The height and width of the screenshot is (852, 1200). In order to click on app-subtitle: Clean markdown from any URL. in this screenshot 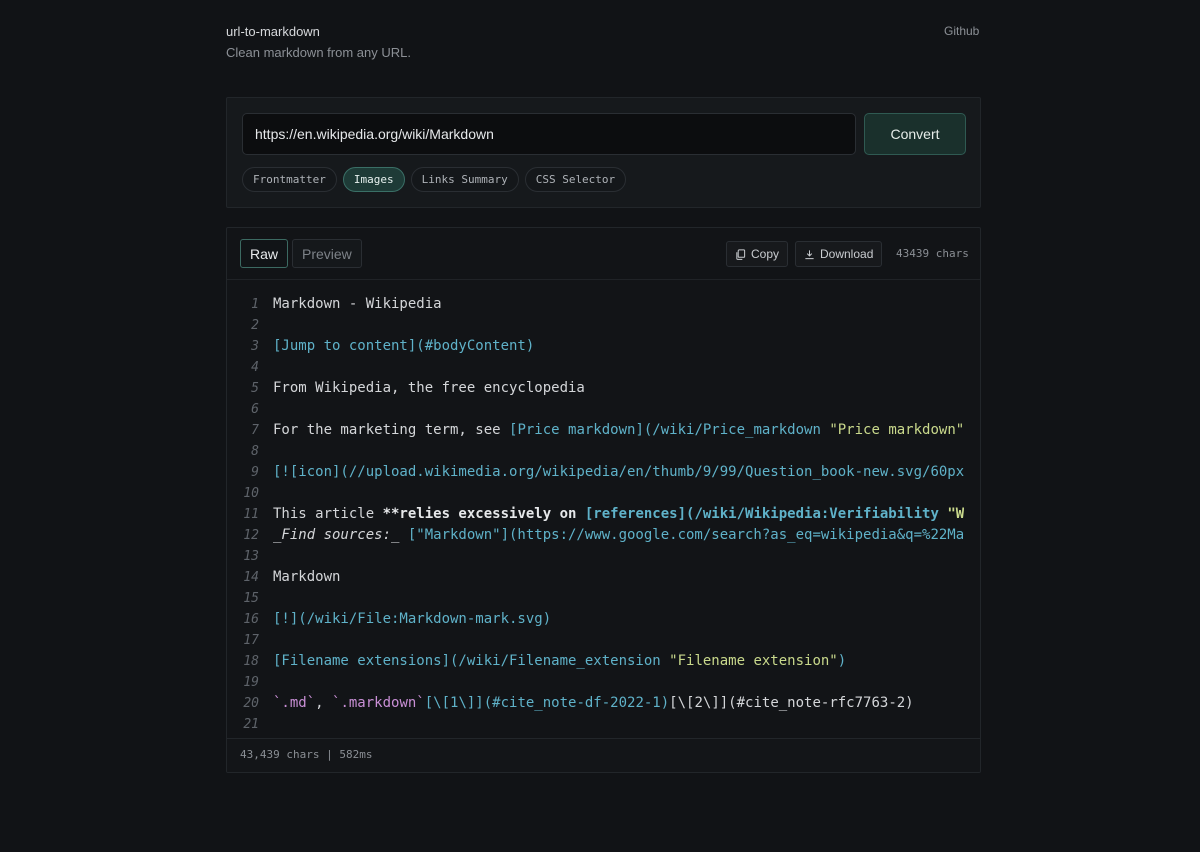, I will do `click(318, 52)`.